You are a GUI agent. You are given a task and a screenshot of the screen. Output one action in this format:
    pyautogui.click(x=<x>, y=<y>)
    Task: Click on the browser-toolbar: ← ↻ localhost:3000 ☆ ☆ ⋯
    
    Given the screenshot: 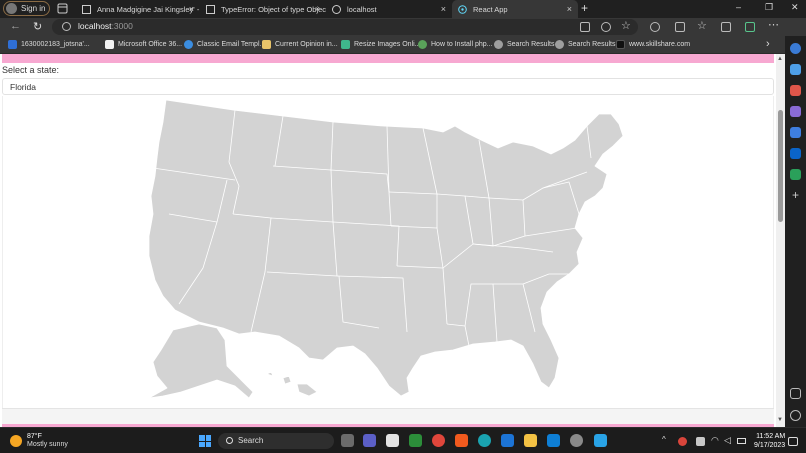 What is the action you would take?
    pyautogui.click(x=403, y=27)
    